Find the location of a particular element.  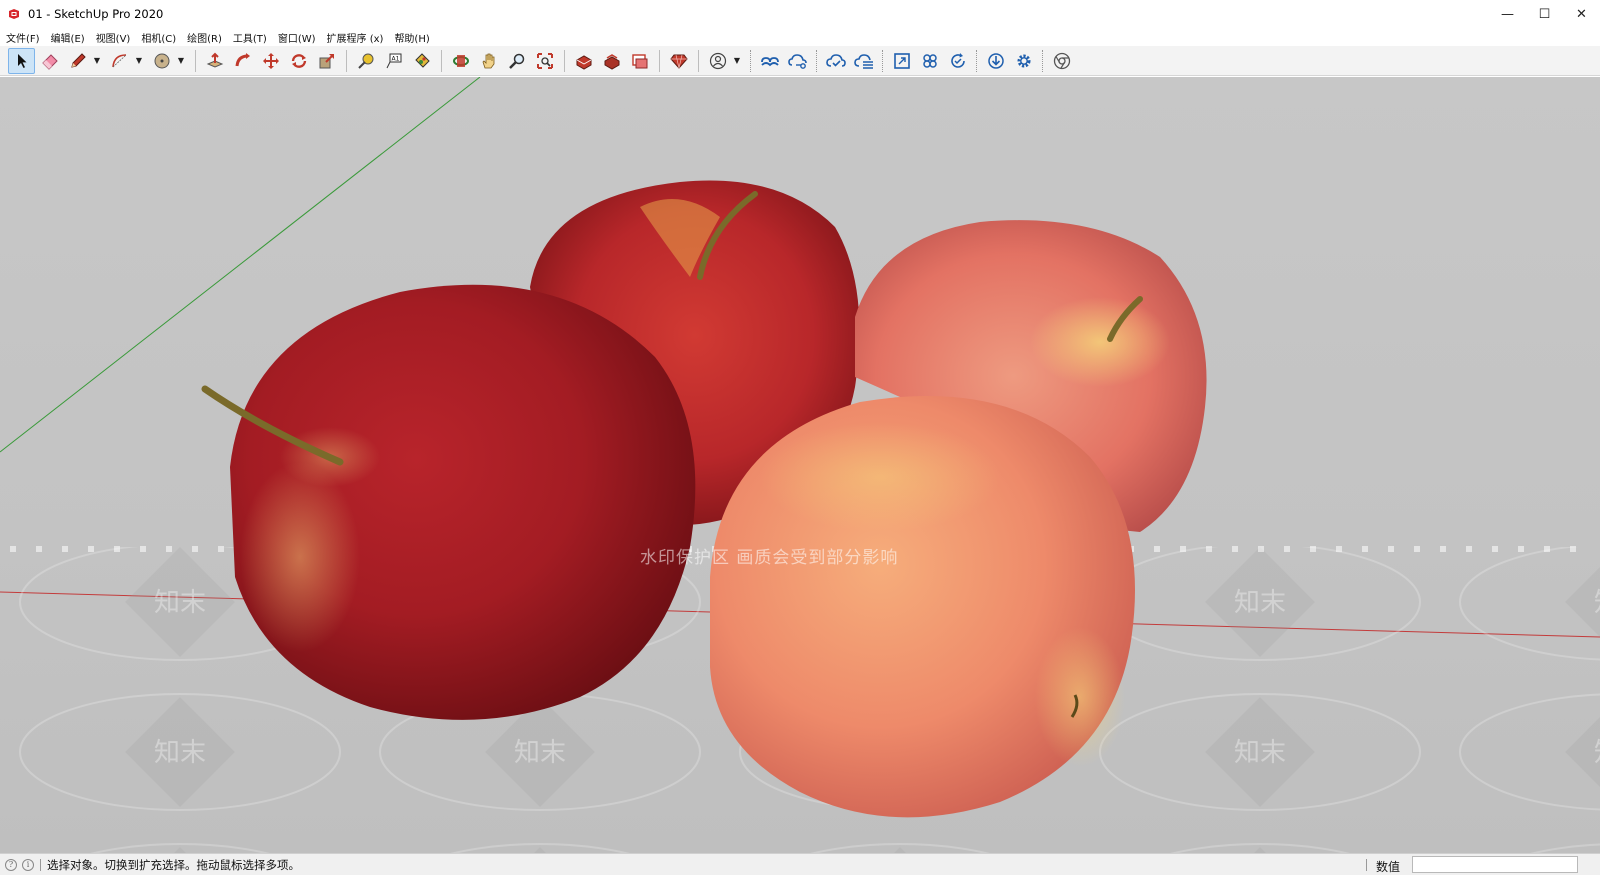

window-controls: — ☐ ✕ is located at coordinates (1544, 14).